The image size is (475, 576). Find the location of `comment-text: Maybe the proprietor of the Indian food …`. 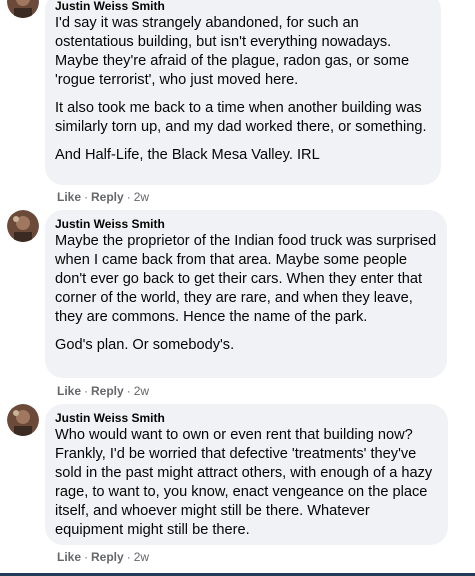

comment-text: Maybe the proprietor of the Indian food … is located at coordinates (246, 279).